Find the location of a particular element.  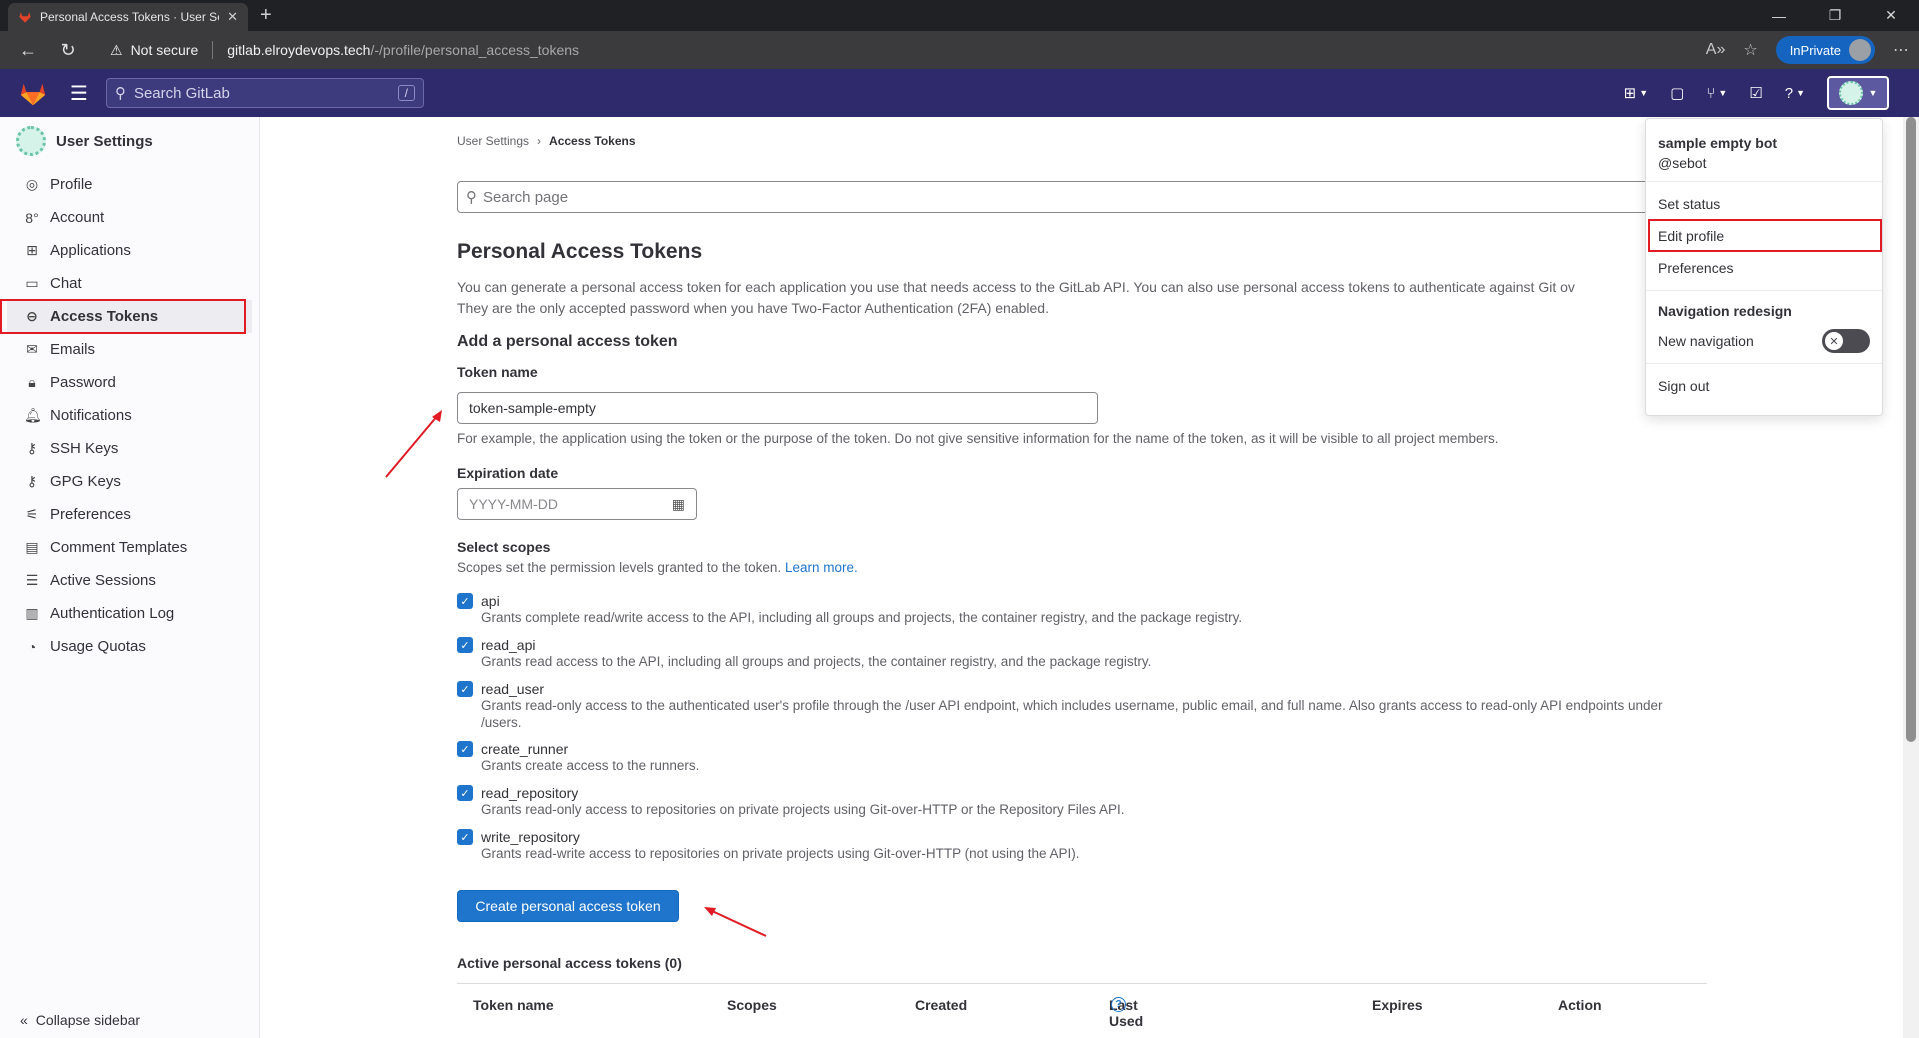

gitlab-logo-icon is located at coordinates (33, 93).